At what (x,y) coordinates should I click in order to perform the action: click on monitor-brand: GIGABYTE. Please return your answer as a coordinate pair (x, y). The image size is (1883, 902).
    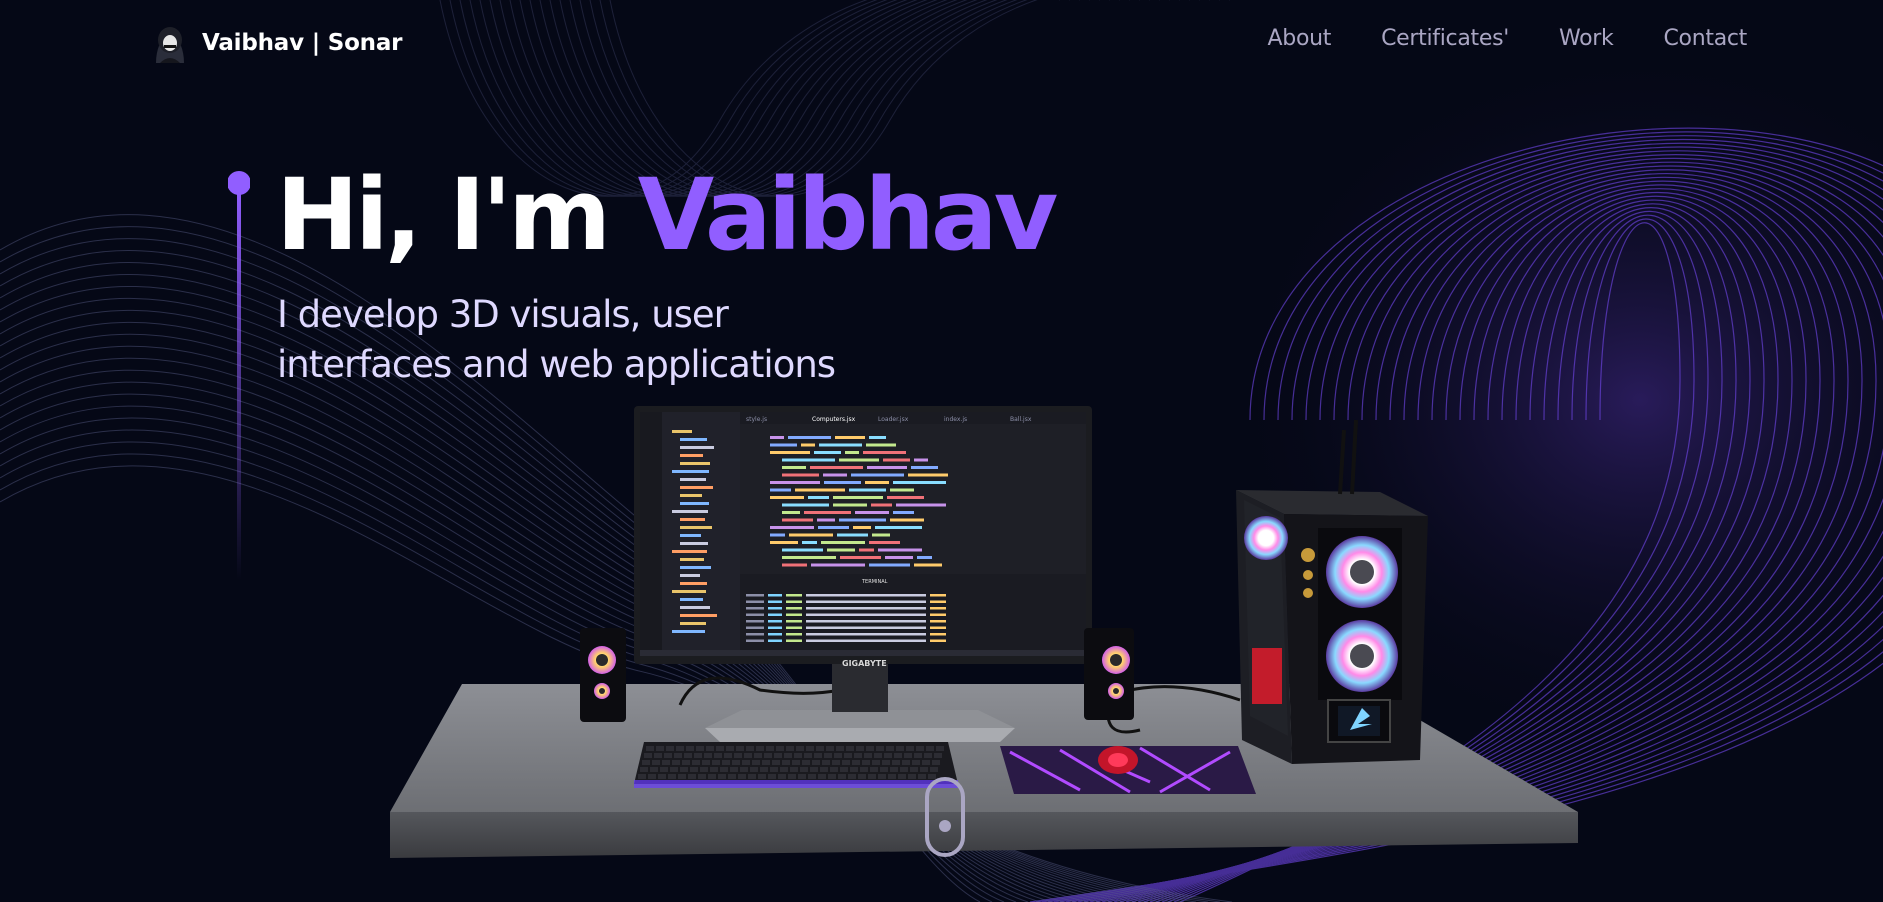
    Looking at the image, I should click on (864, 663).